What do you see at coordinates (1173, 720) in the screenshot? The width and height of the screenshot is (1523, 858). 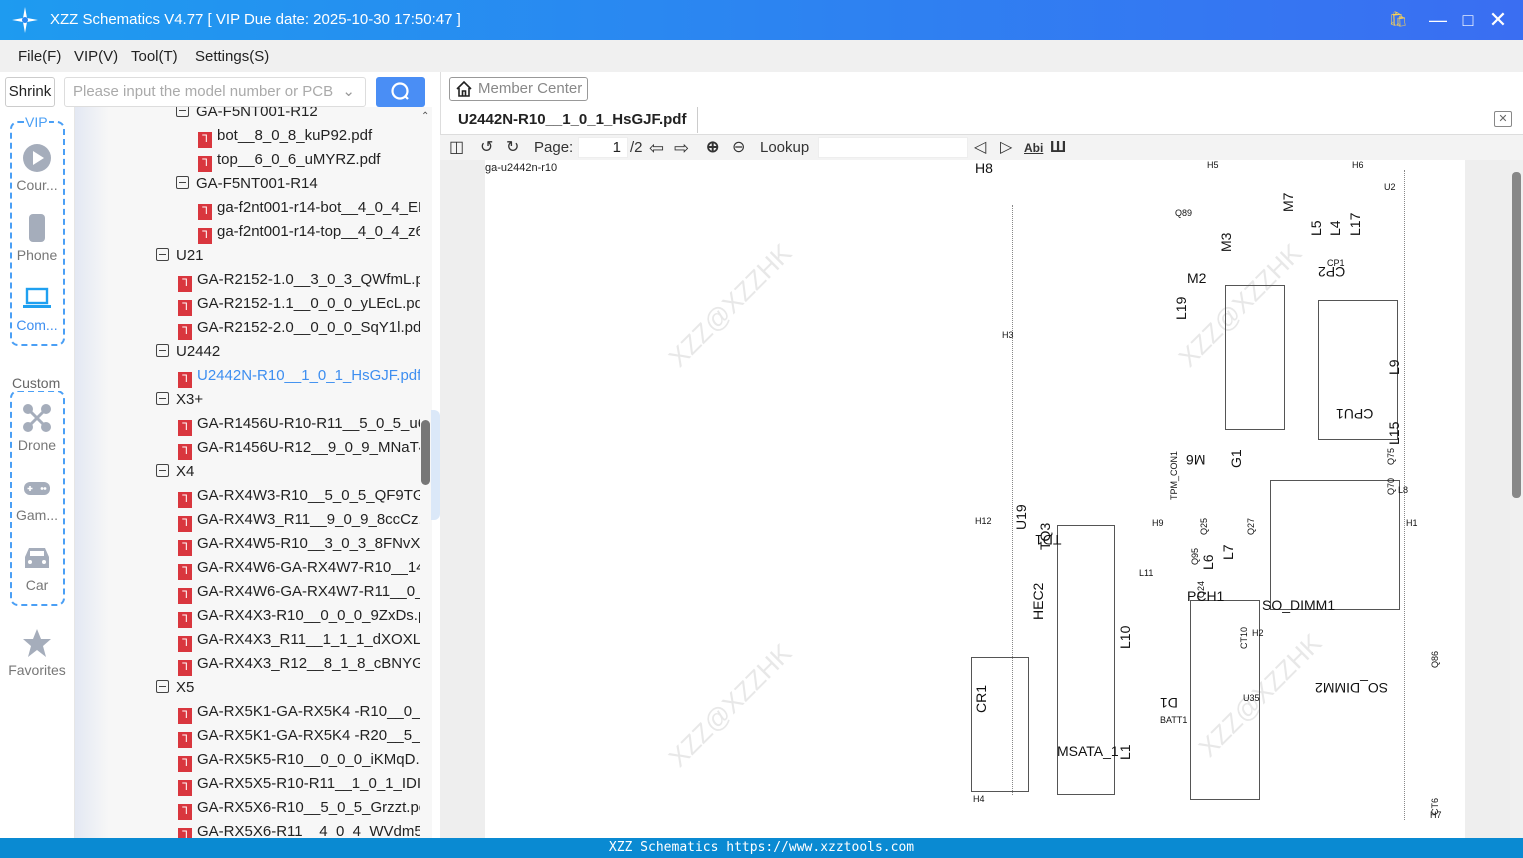 I see `schematic-label: BATT1` at bounding box center [1173, 720].